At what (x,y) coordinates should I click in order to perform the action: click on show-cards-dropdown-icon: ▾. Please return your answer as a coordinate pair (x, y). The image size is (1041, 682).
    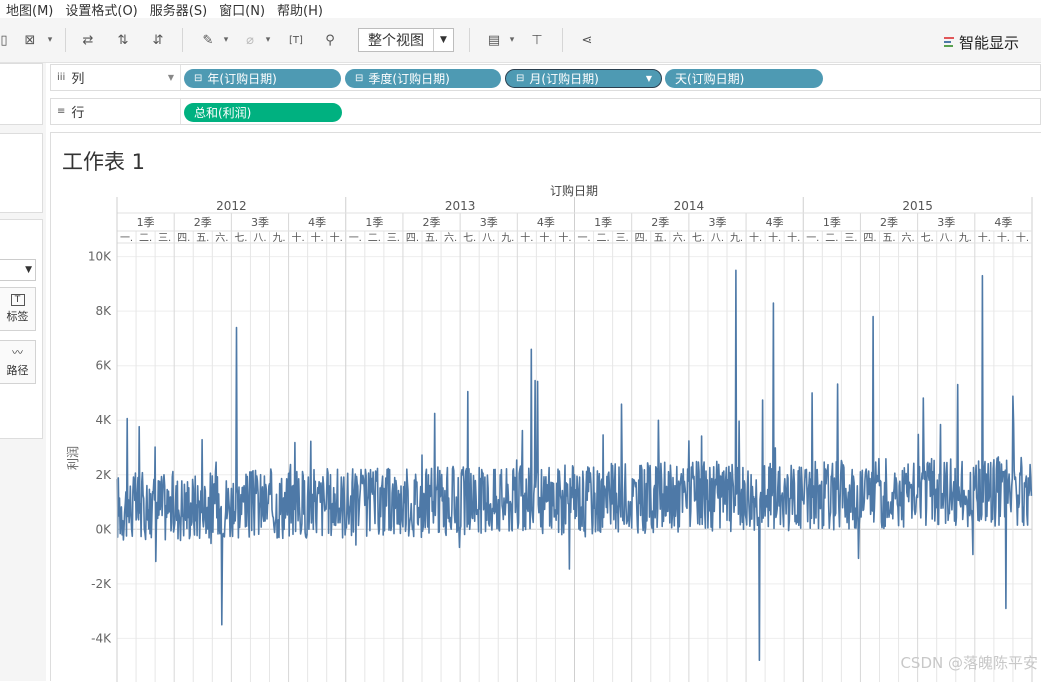
    Looking at the image, I should click on (512, 40).